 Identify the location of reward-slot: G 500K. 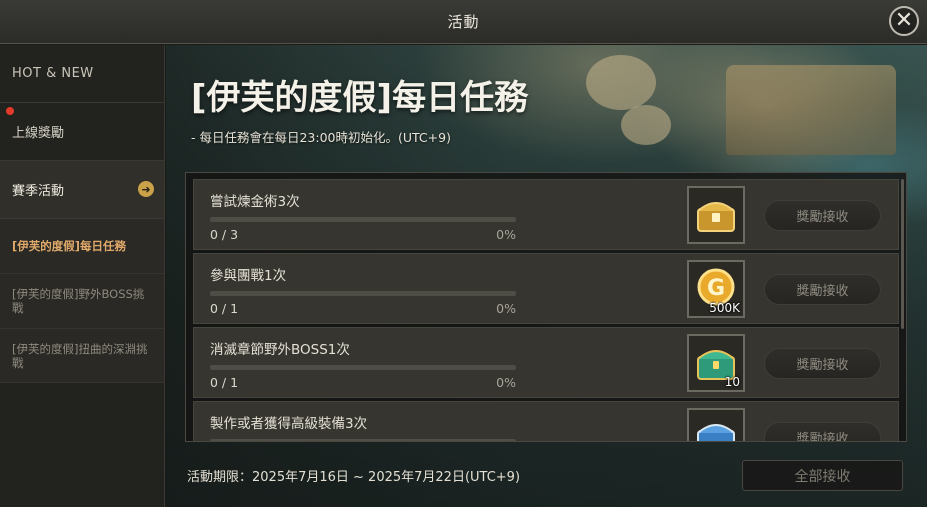
(716, 289).